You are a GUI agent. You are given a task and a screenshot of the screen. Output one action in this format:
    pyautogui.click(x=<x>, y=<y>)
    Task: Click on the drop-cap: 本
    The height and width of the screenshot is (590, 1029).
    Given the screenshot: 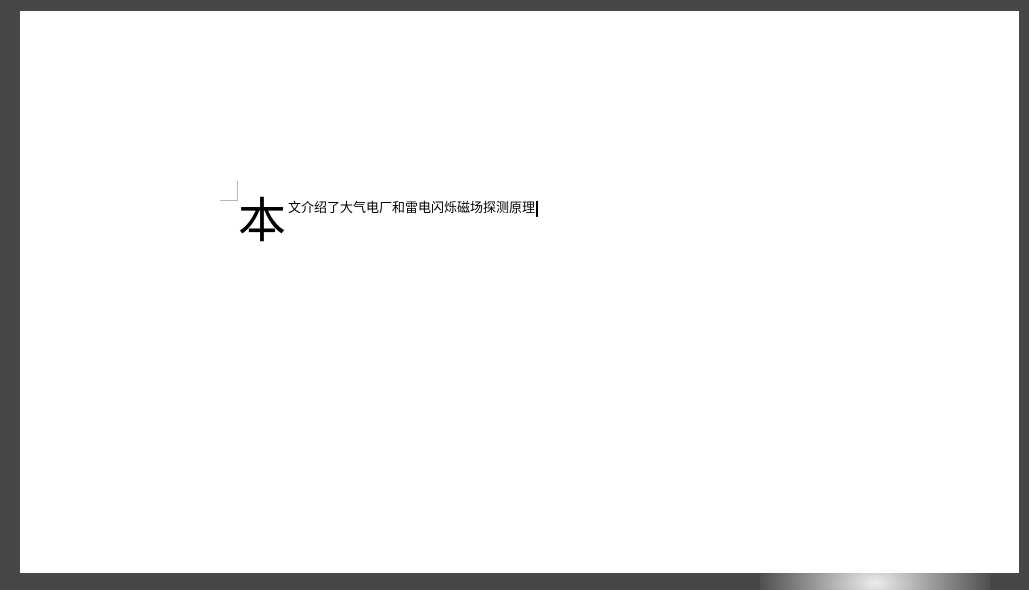 What is the action you would take?
    pyautogui.click(x=262, y=221)
    